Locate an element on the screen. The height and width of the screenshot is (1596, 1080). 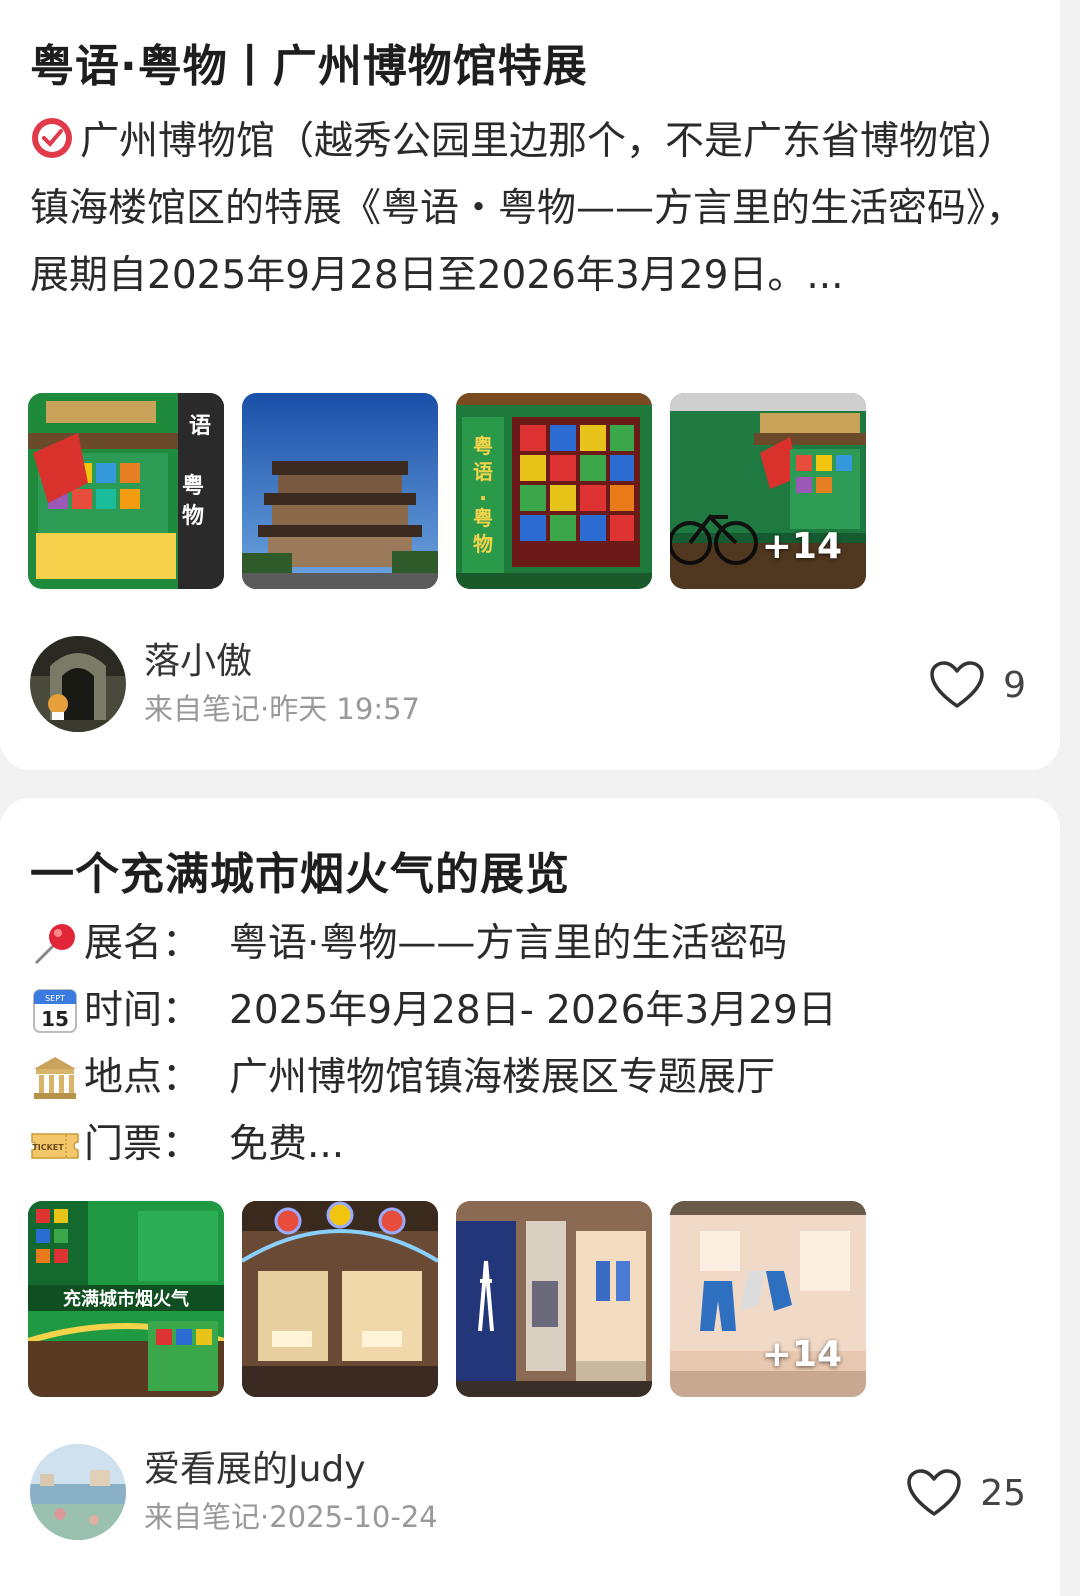
zhenhai-tower-photo is located at coordinates (340, 491).